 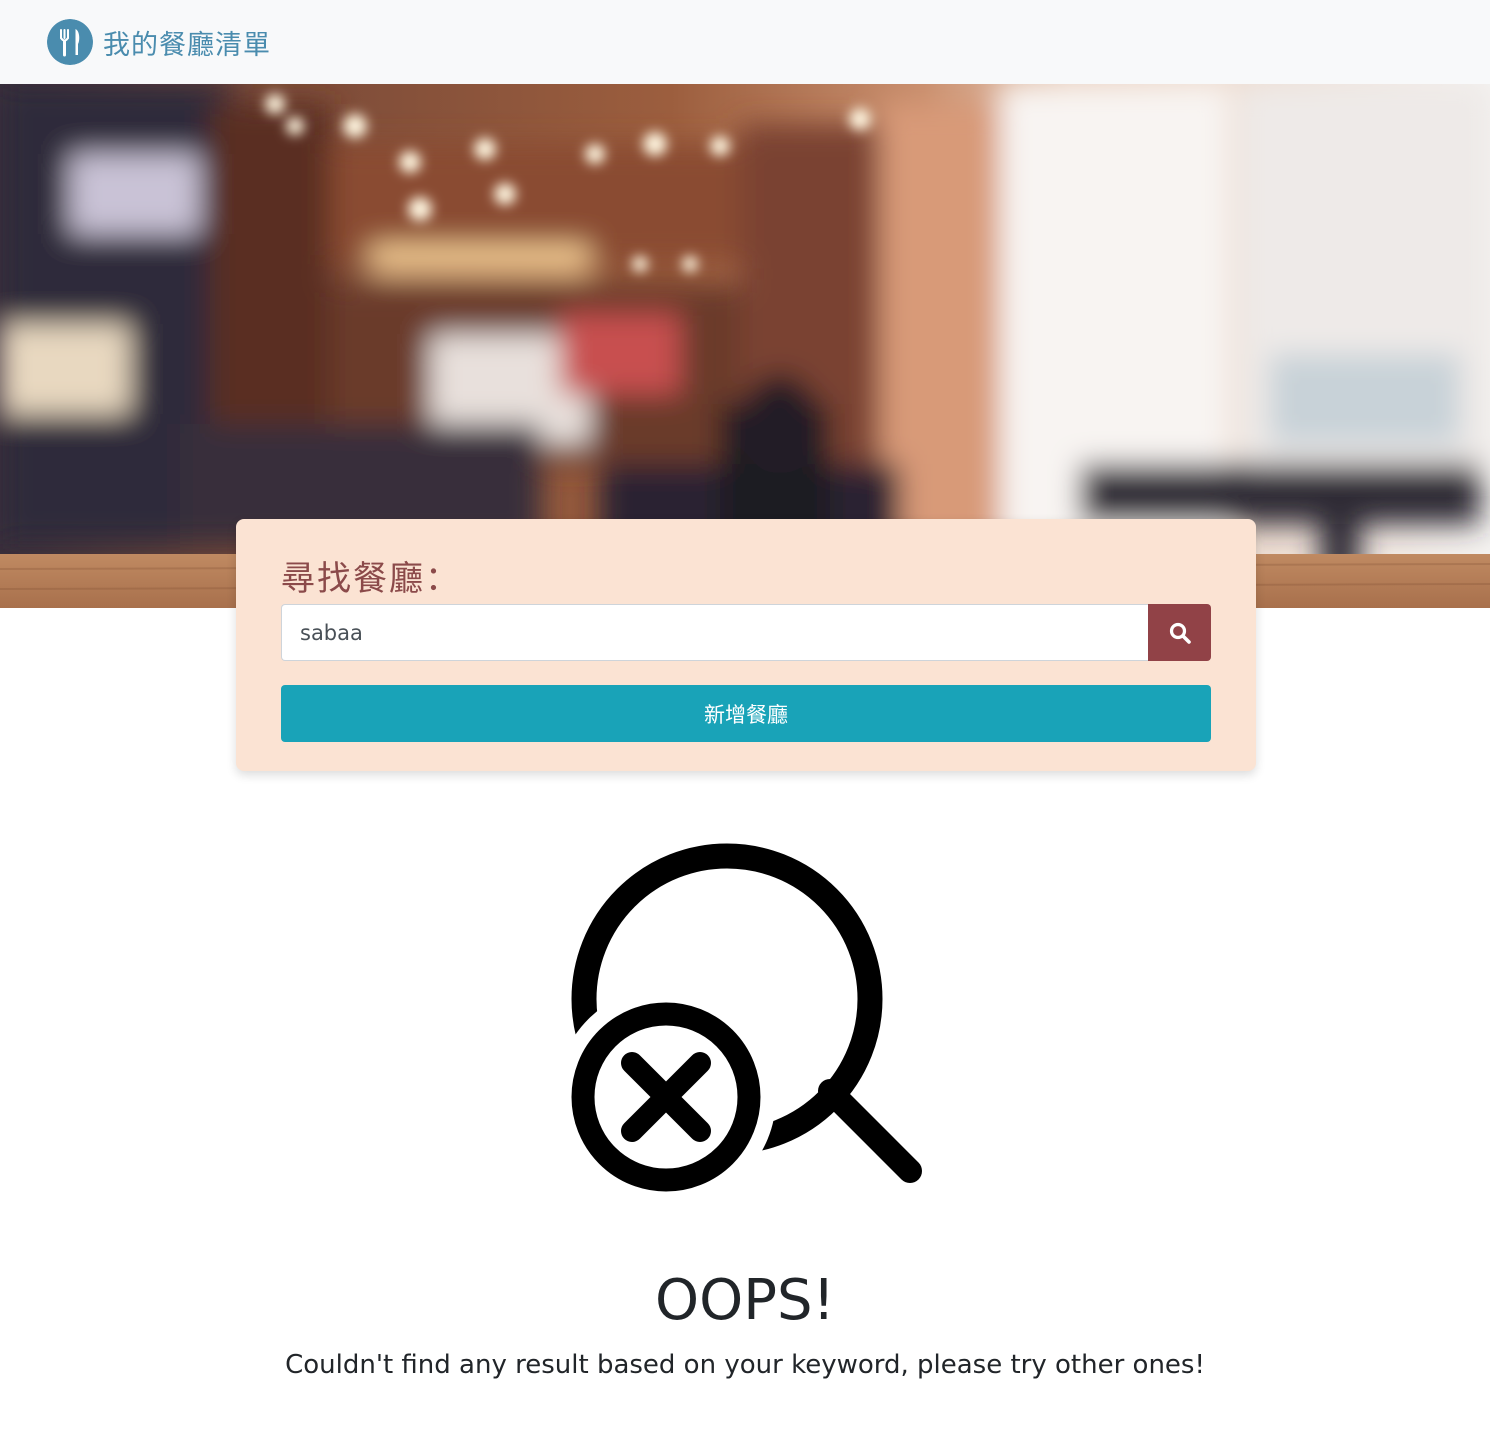 I want to click on search-card: 尋找餐廳： 新增餐廳, so click(x=746, y=645).